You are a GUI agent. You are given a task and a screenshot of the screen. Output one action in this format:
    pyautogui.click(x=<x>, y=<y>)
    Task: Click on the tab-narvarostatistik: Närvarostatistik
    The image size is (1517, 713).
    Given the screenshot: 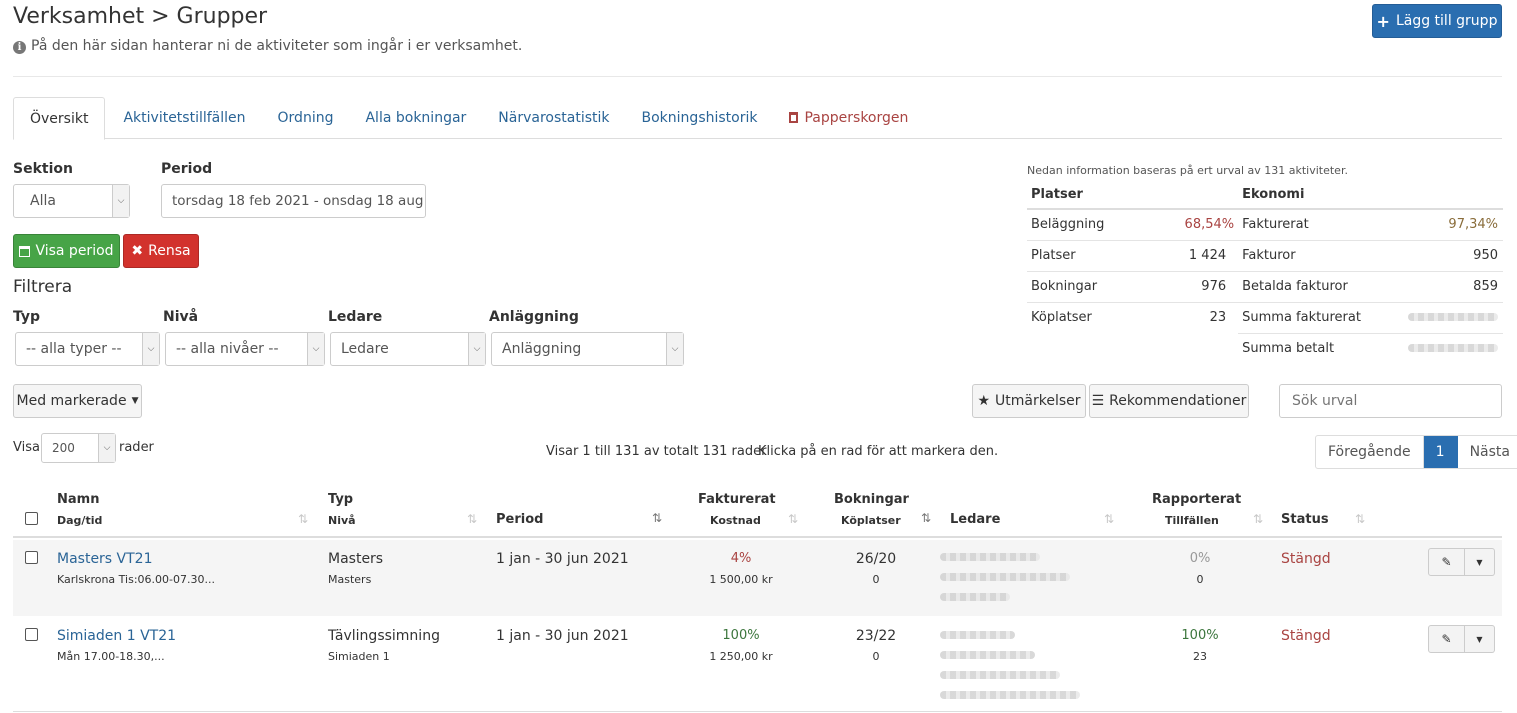 What is the action you would take?
    pyautogui.click(x=553, y=118)
    